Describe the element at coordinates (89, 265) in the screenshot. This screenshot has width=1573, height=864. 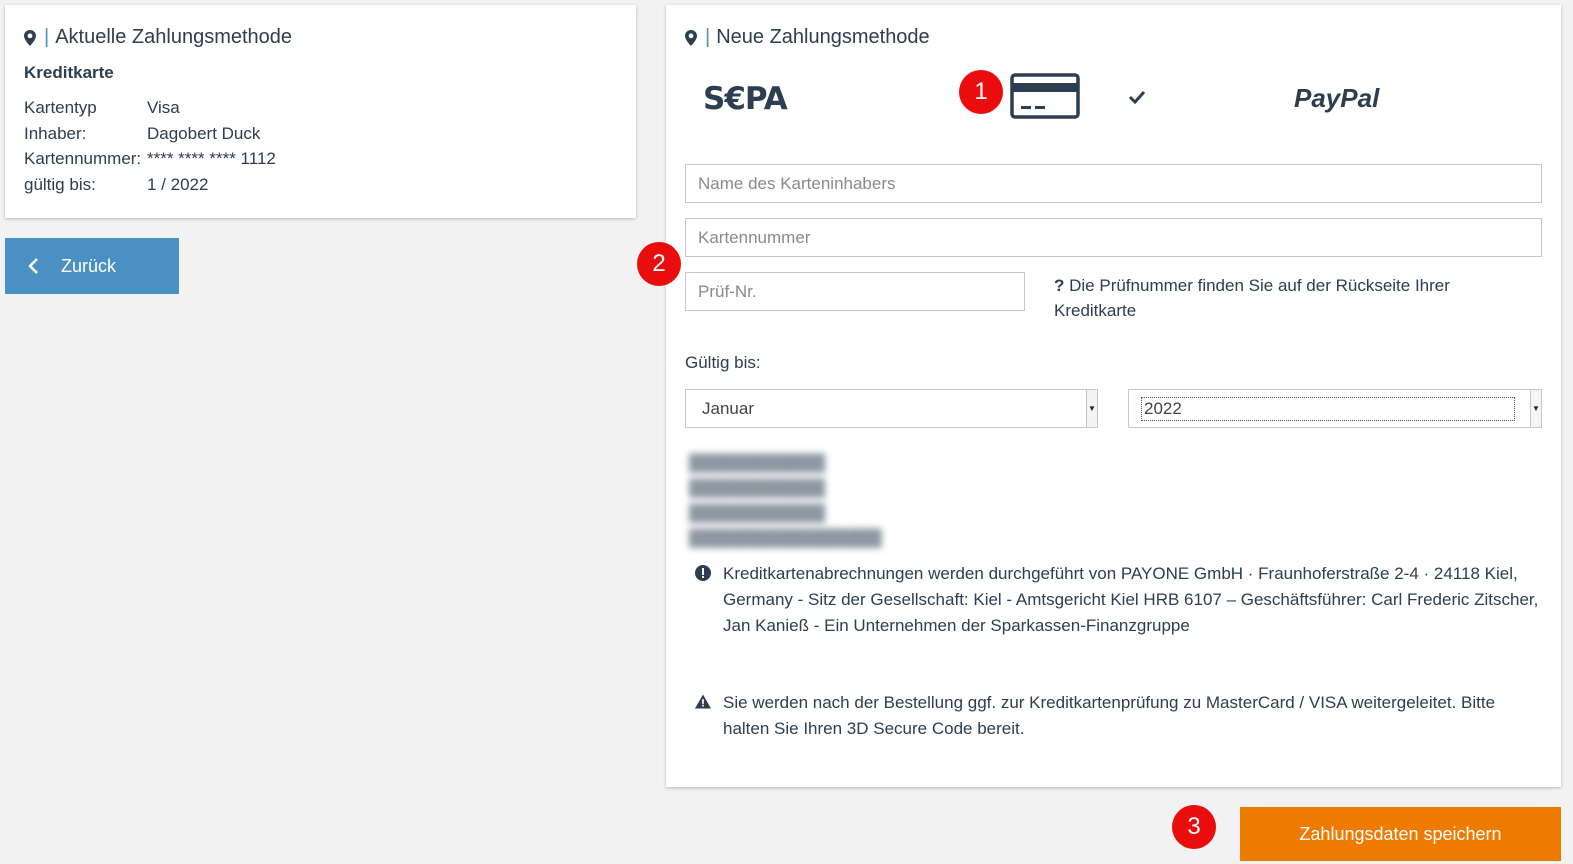
I see `back-button-label: Zurück` at that location.